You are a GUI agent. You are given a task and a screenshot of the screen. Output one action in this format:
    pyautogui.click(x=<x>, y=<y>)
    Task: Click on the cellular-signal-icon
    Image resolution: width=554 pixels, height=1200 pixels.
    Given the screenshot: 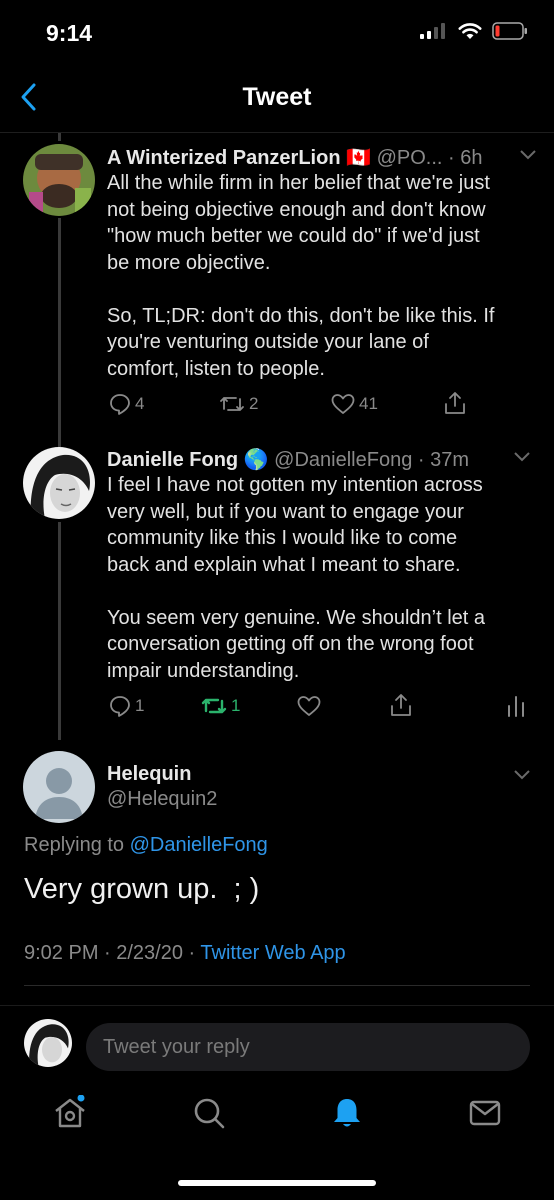 What is the action you would take?
    pyautogui.click(x=432, y=31)
    